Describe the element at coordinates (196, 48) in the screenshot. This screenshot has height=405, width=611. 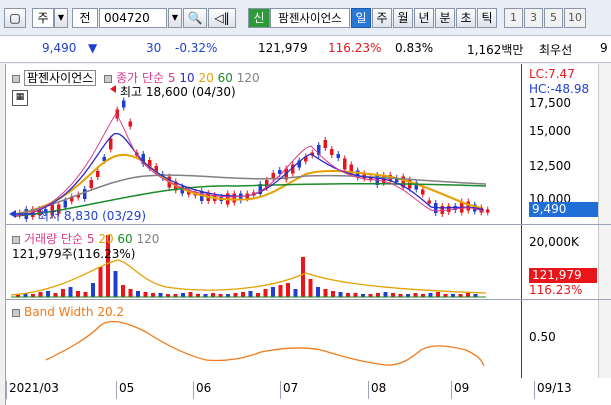
I see `change-percent: -0.32%` at that location.